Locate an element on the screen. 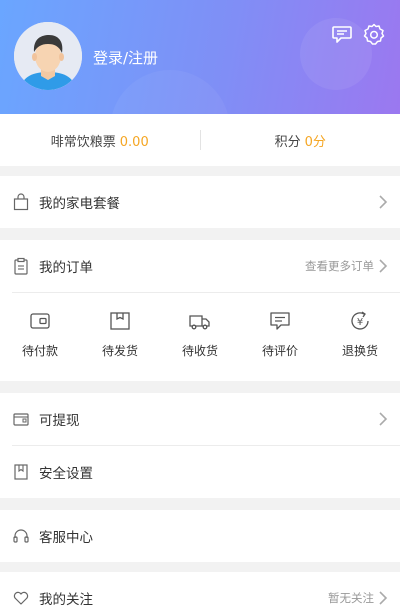  customer-service-row: 客服中心 is located at coordinates (200, 536).